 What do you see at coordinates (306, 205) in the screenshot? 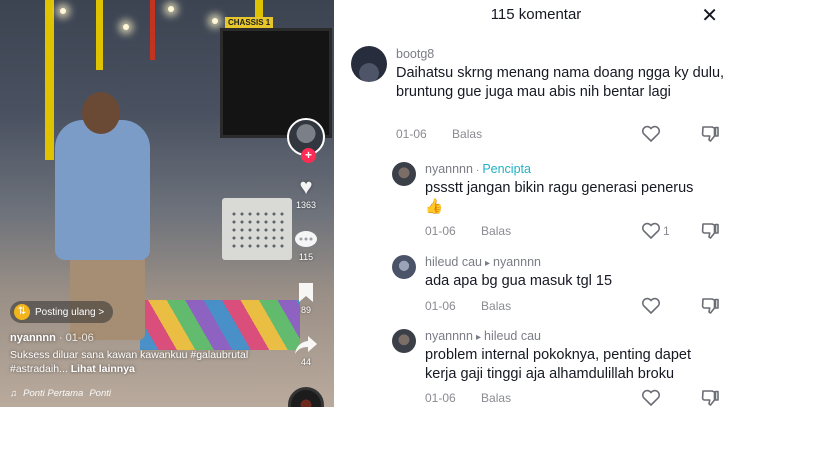
I see `like-count: 1363` at bounding box center [306, 205].